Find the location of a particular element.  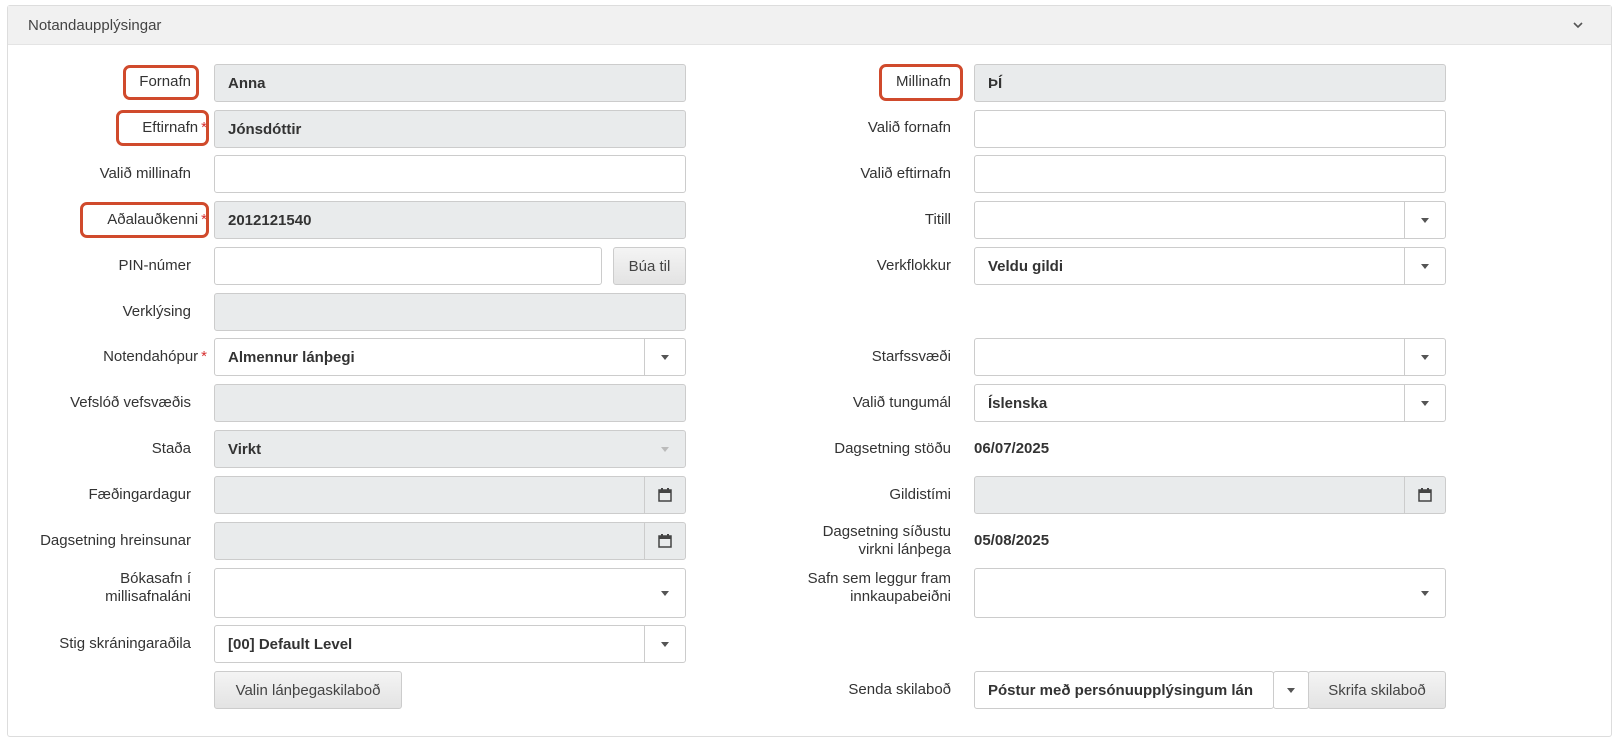

label-stada: Staða is located at coordinates (171, 448).